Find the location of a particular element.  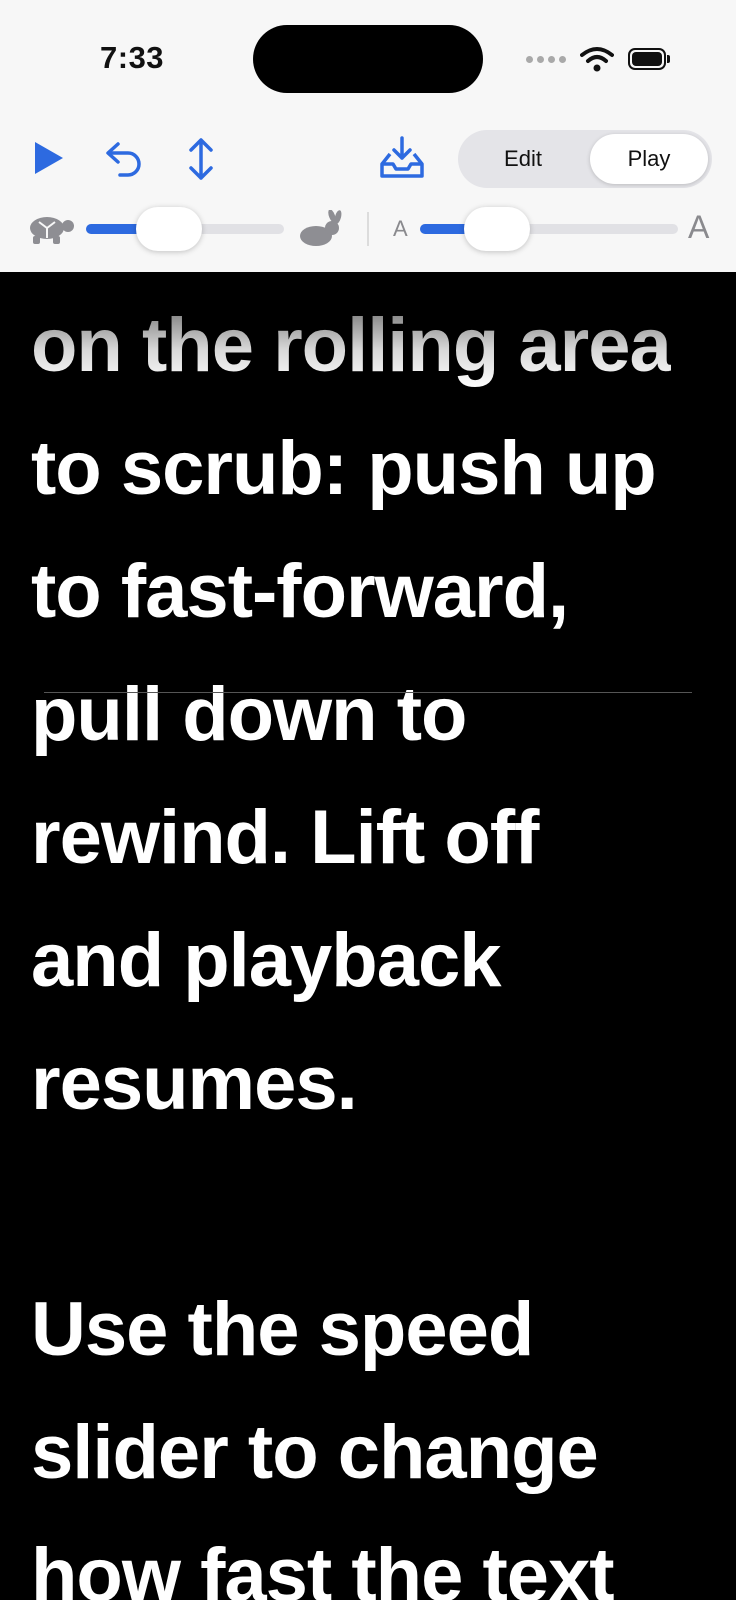

toolbar-divider is located at coordinates (368, 229).